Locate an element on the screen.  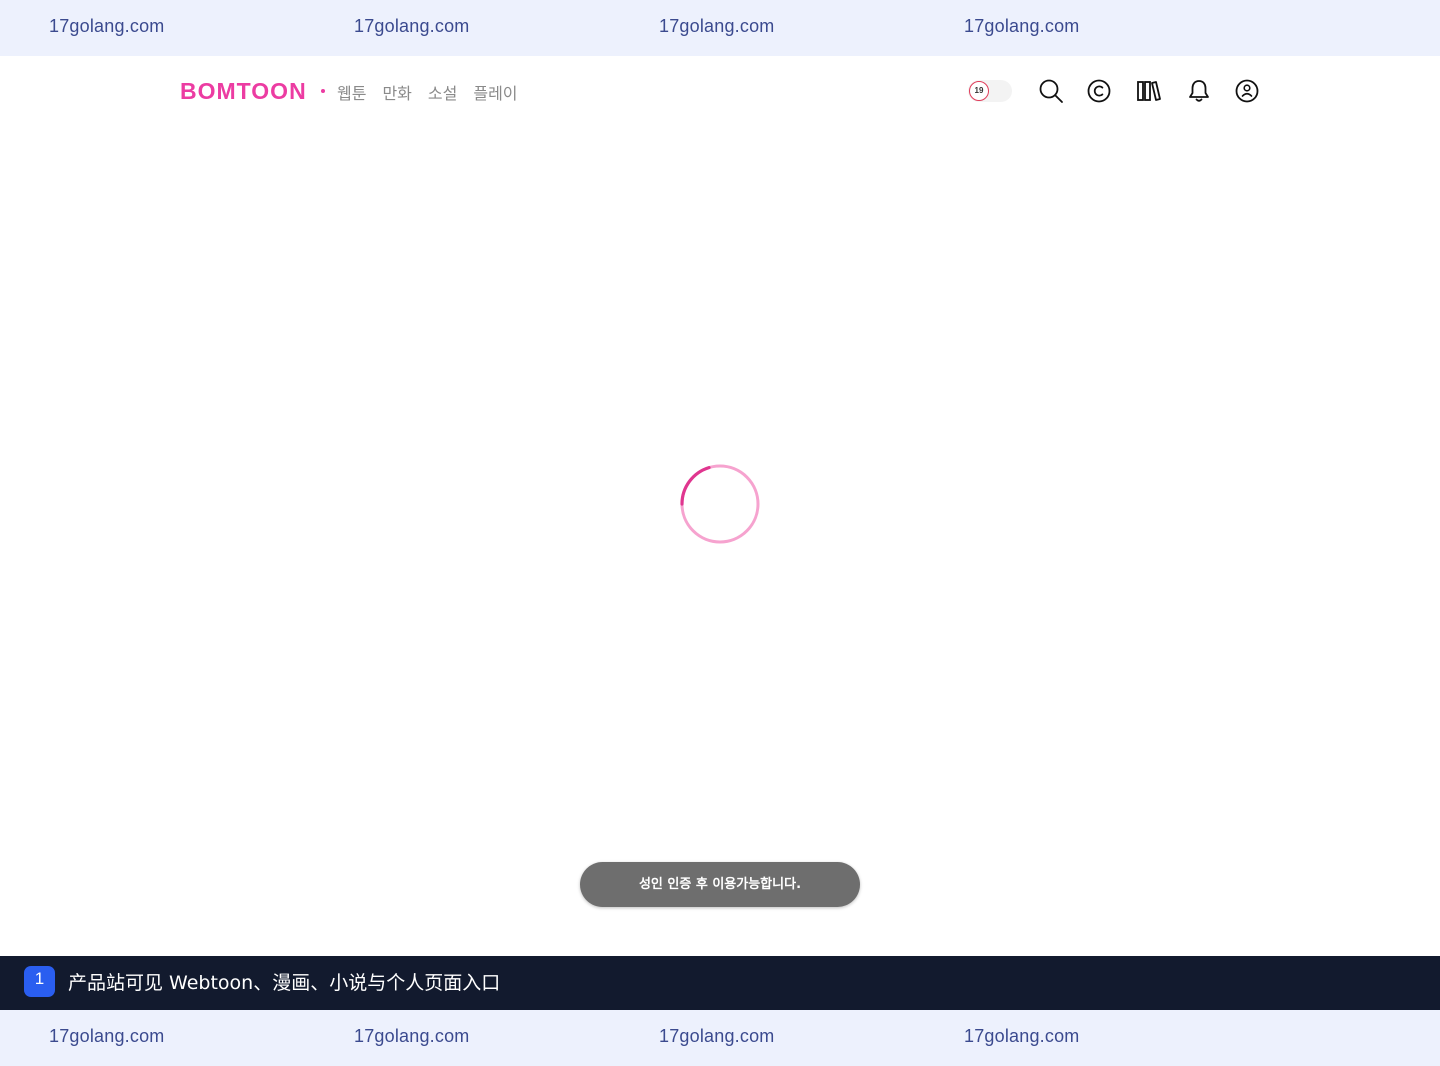
caption-bar: 1 产品站可见 Webtoon、漫画、小说与个人页面入口 is located at coordinates (720, 983).